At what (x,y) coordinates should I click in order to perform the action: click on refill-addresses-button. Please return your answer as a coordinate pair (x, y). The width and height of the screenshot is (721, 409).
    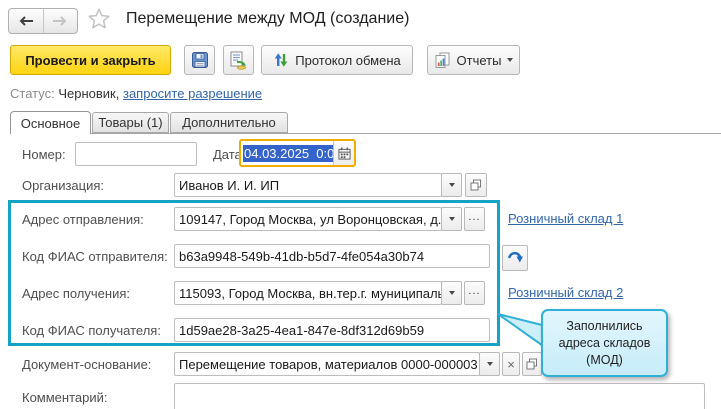
    Looking at the image, I should click on (515, 258).